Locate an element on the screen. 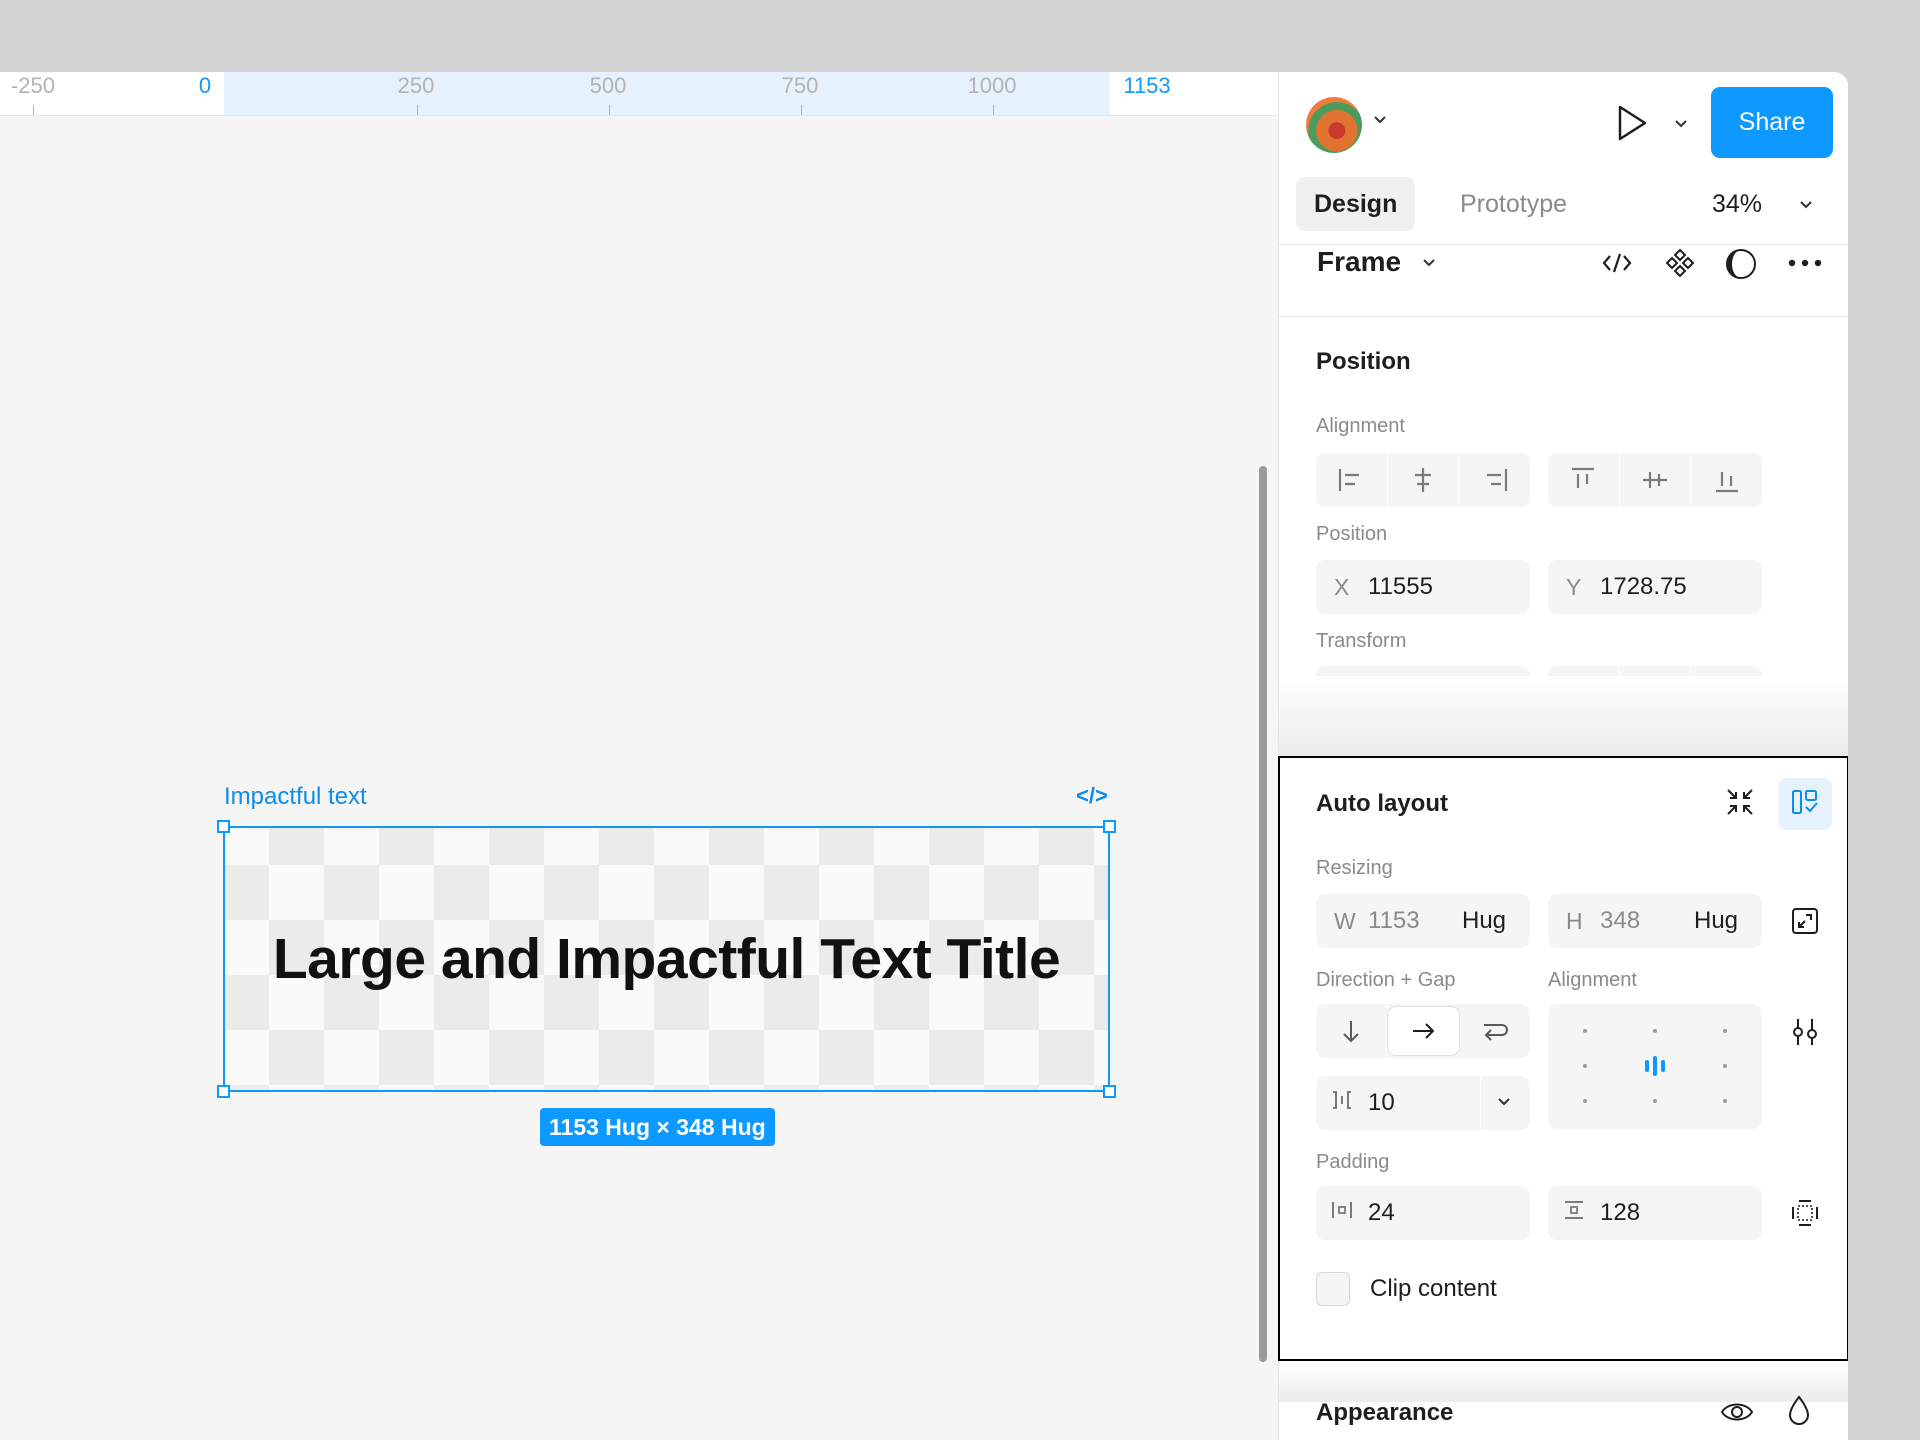  alignment-grid is located at coordinates (1655, 1066).